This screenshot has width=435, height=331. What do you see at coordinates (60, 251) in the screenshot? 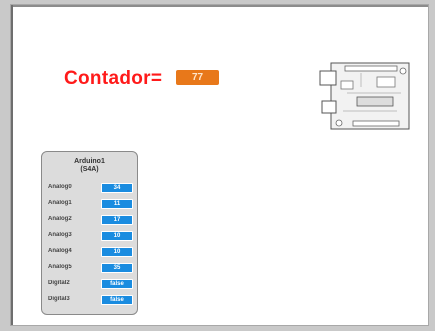
I see `pin-label: Analog4` at bounding box center [60, 251].